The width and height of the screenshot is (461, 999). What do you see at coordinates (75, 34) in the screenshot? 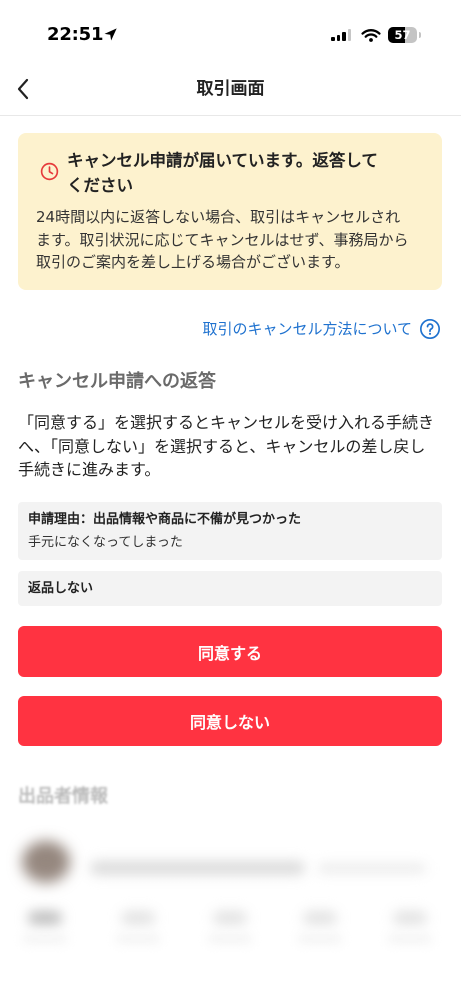
I see `status-time: 22:51` at bounding box center [75, 34].